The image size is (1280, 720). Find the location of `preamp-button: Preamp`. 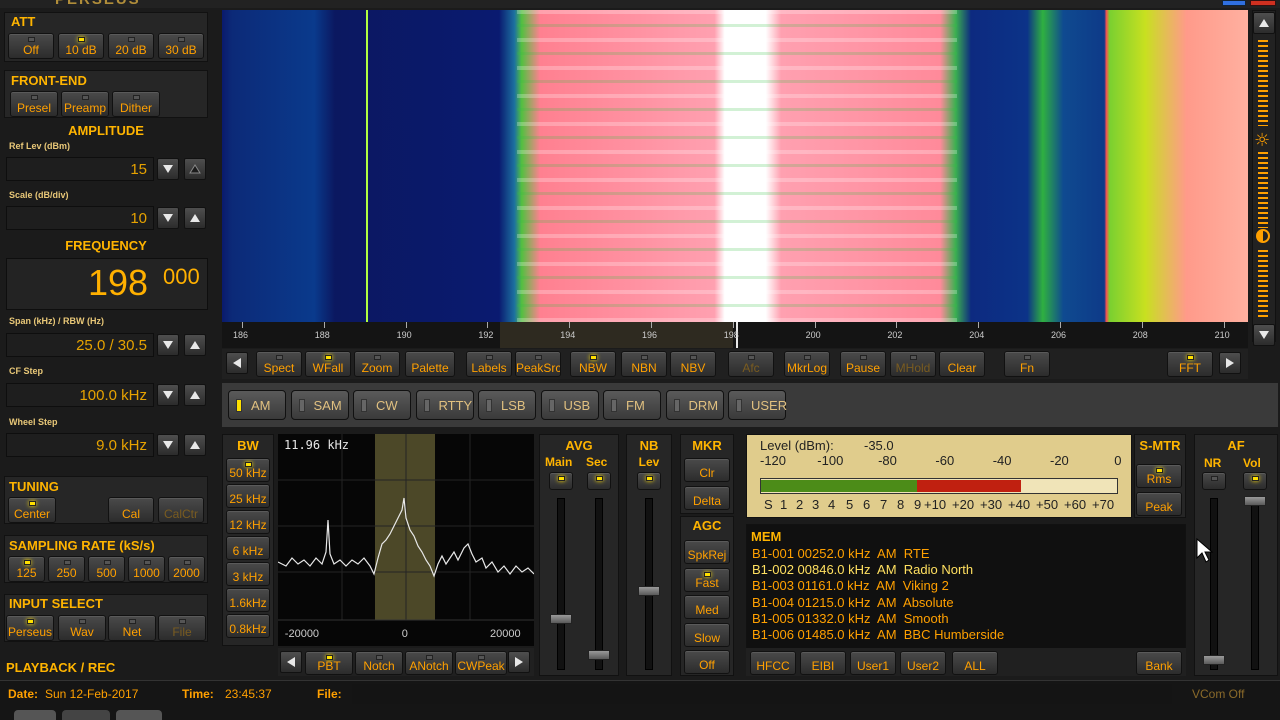

preamp-button: Preamp is located at coordinates (85, 104).